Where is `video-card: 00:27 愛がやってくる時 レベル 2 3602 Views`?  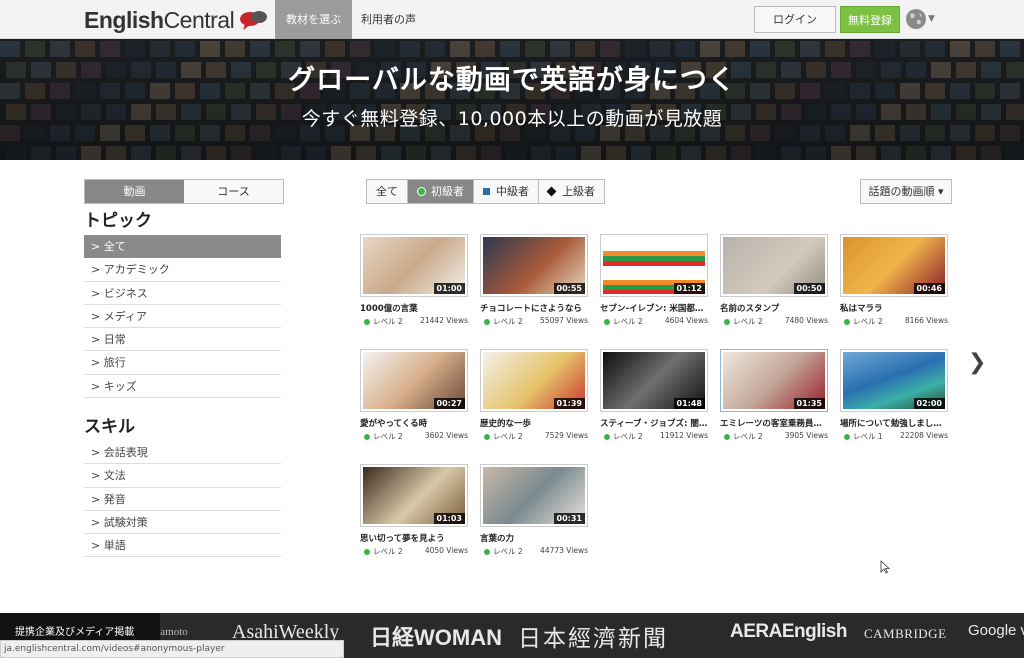 video-card: 00:27 愛がやってくる時 レベル 2 3602 Views is located at coordinates (414, 395).